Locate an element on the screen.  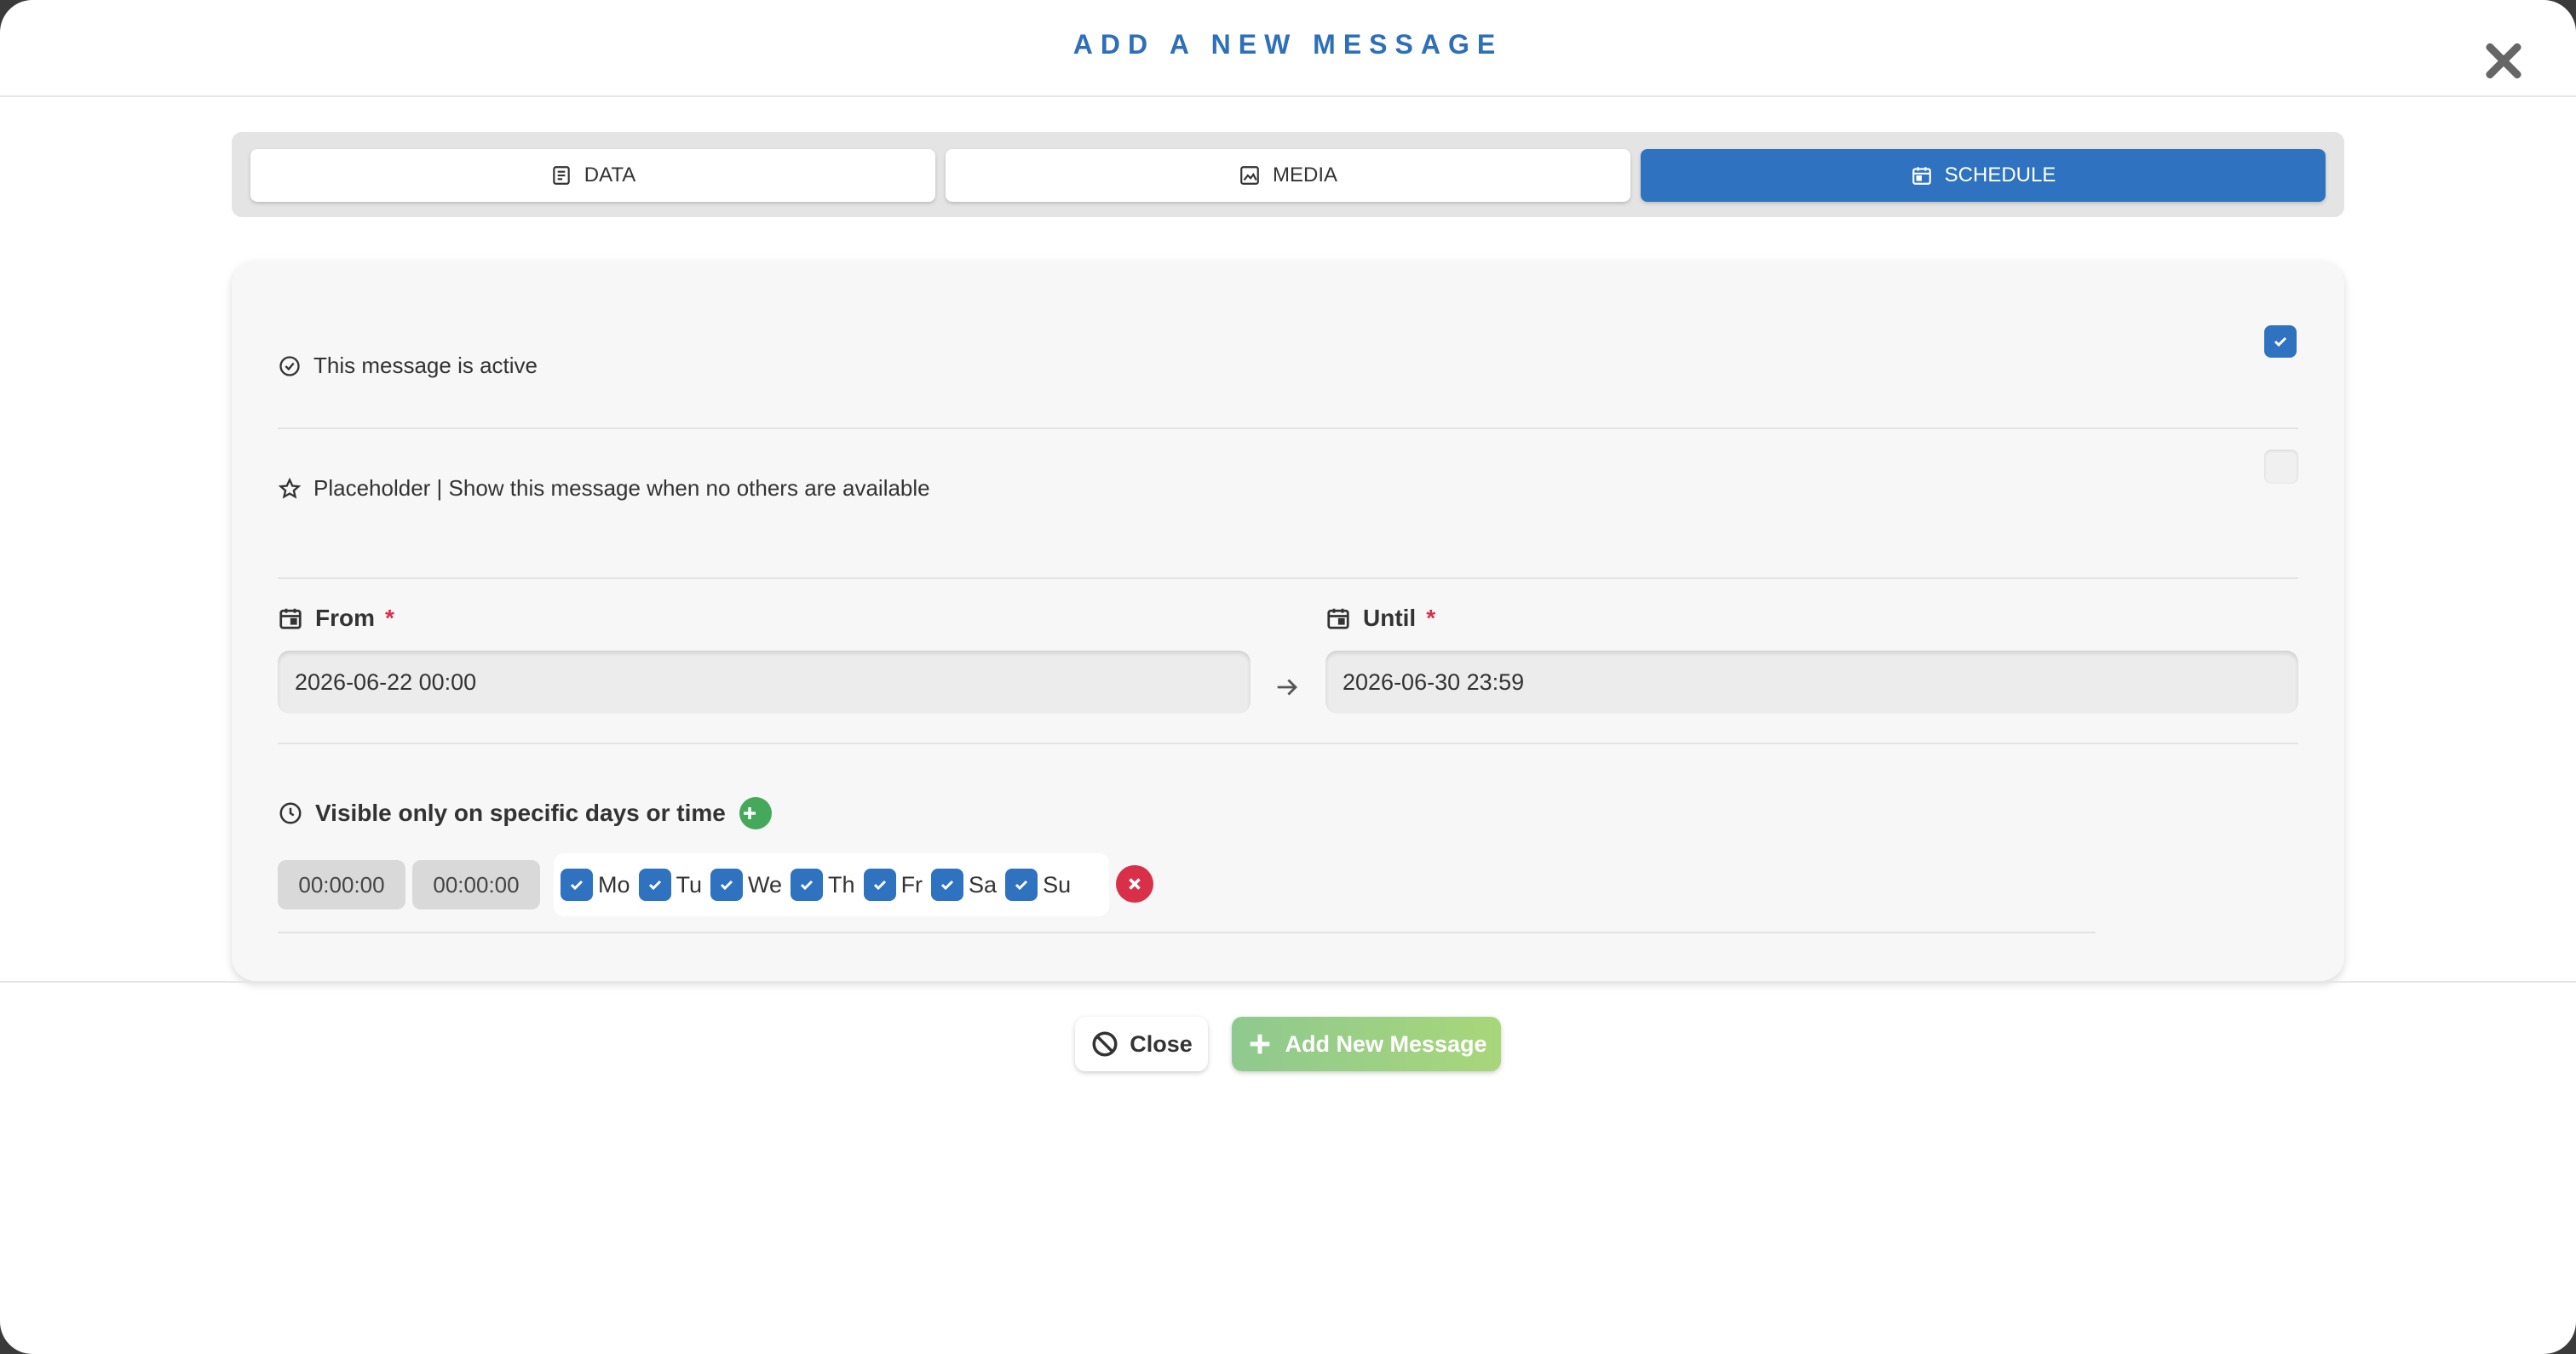
day-tu: Tu is located at coordinates (671, 885).